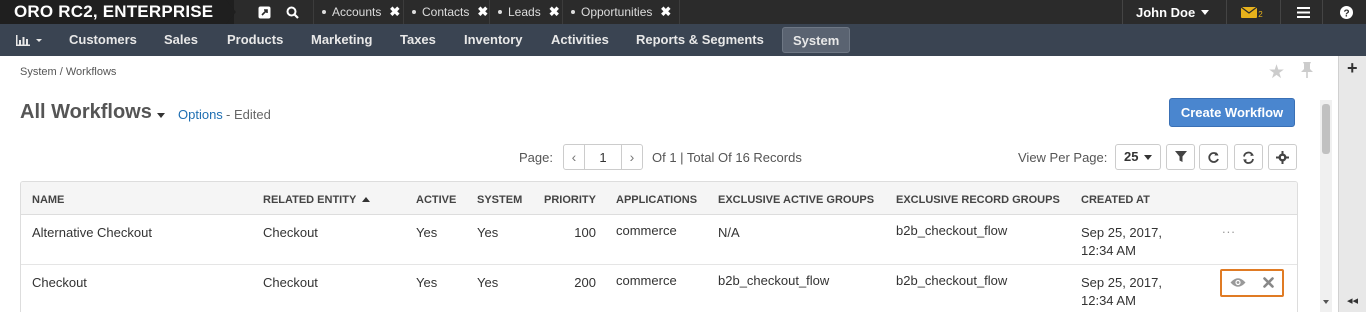 This screenshot has width=1366, height=312. Describe the element at coordinates (700, 40) in the screenshot. I see `nav-reports-segments: Reports & Segments` at that location.